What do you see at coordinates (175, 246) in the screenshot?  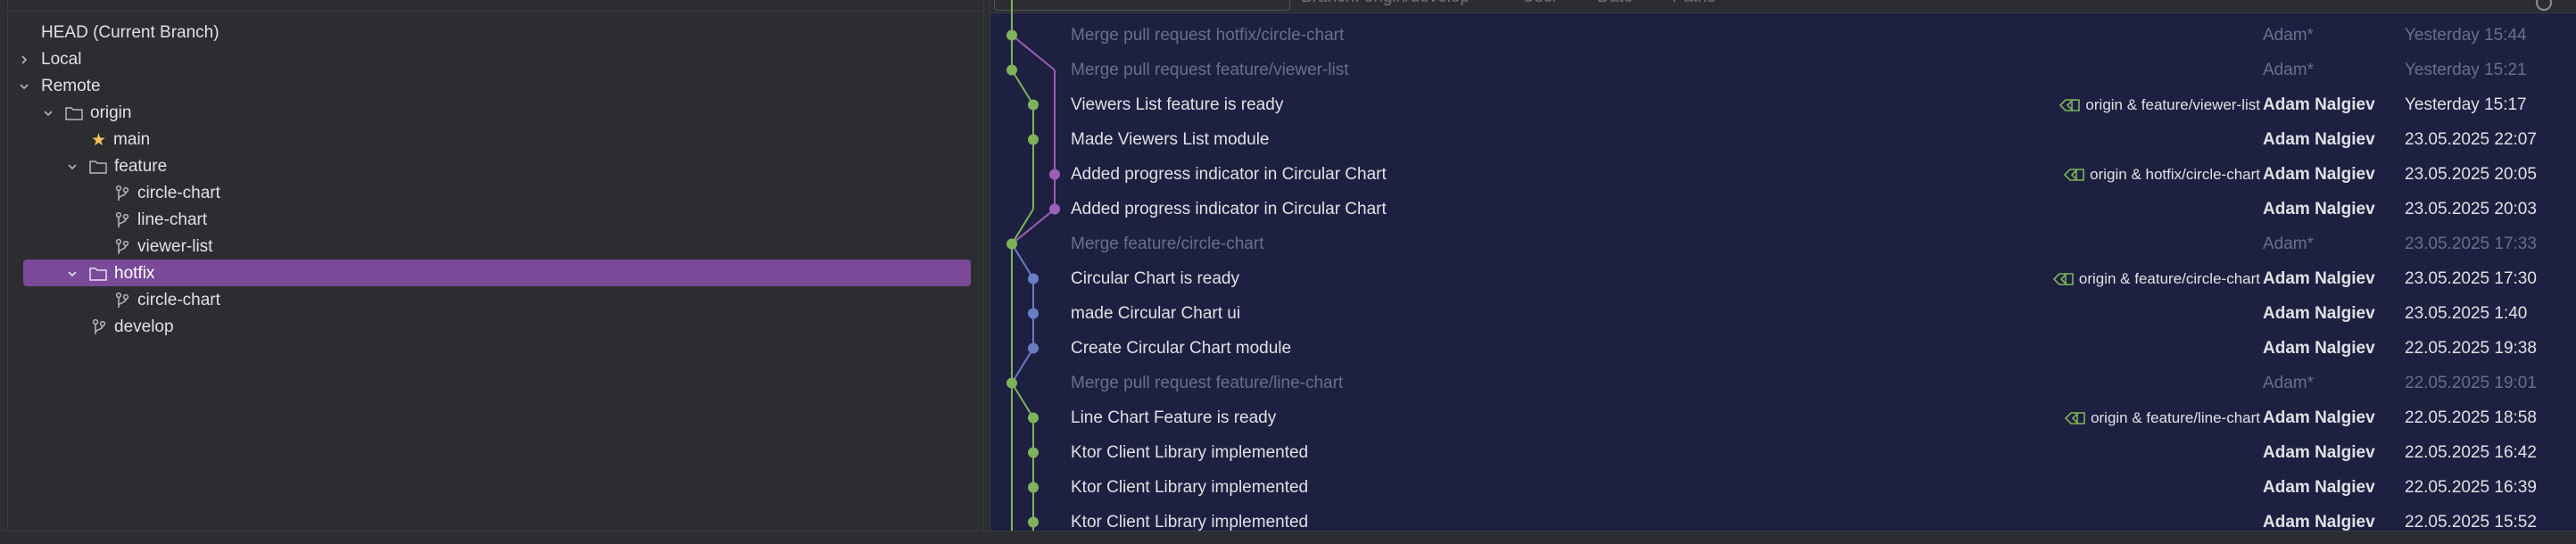 I see `tree-item-label: viewer-list` at bounding box center [175, 246].